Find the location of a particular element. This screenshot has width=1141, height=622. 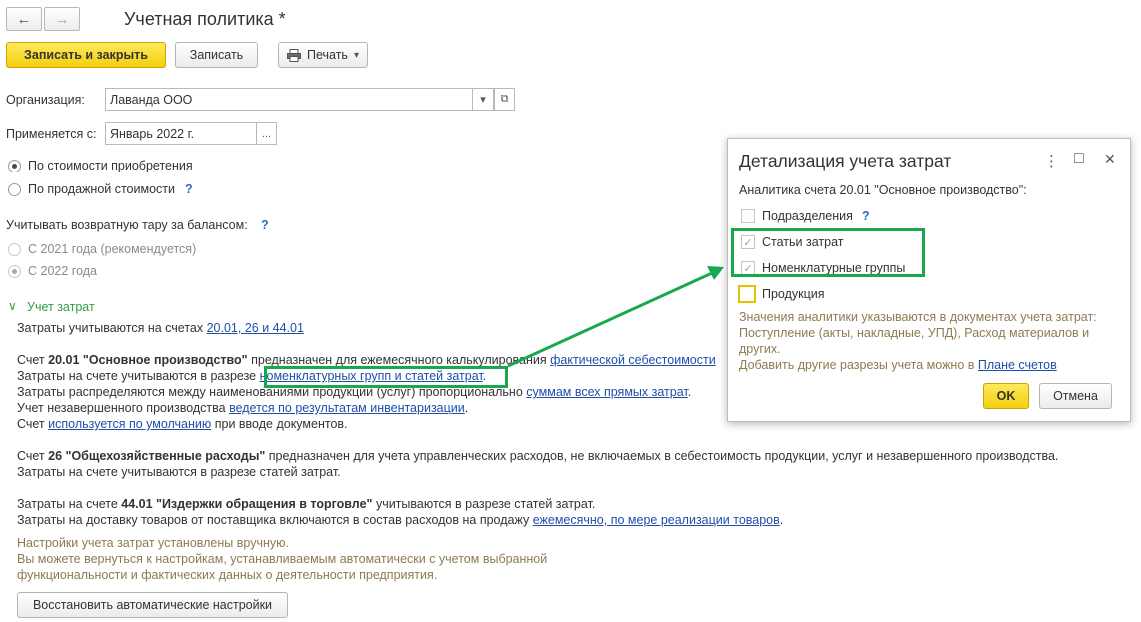

checkbox-departments-label: Подразделения is located at coordinates (807, 216).